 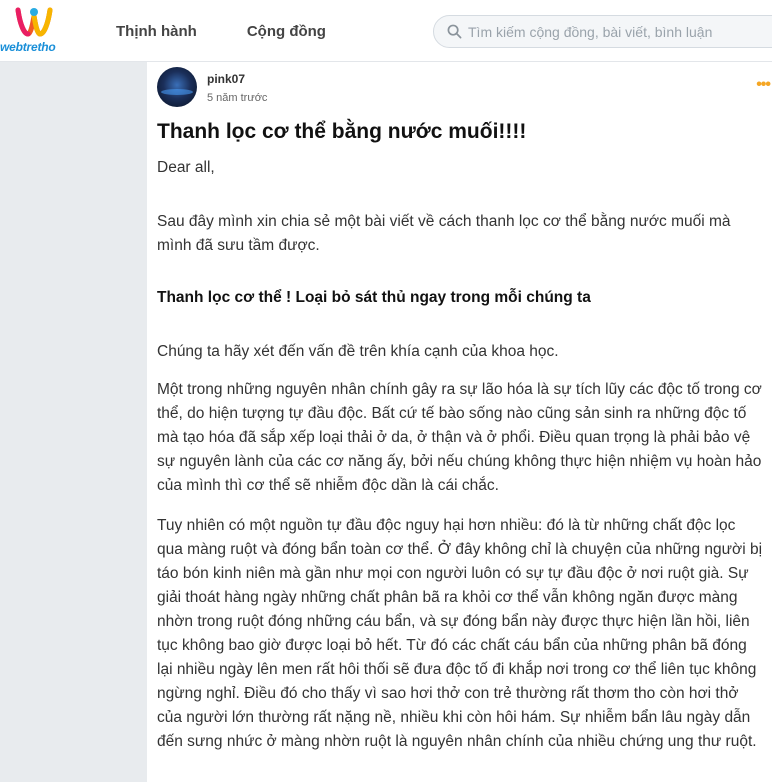 I want to click on more-options-icon: •••, so click(x=763, y=85).